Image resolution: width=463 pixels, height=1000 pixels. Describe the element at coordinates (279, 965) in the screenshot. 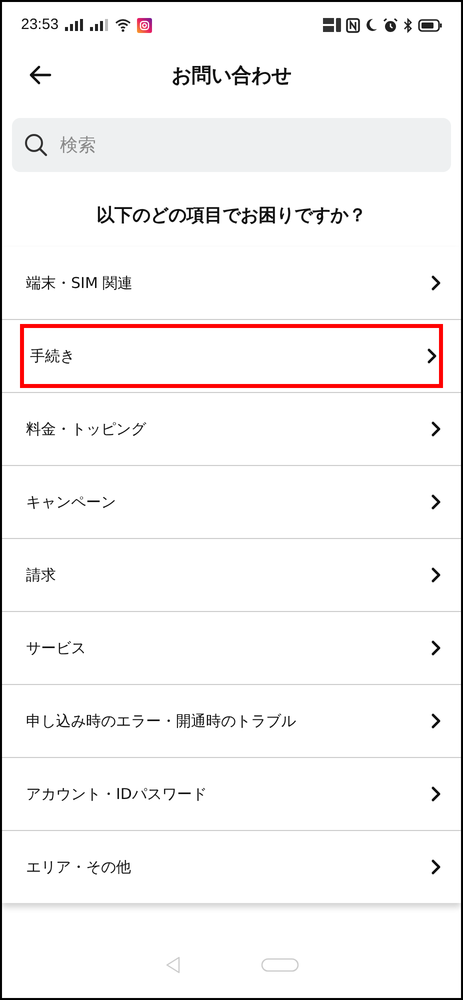

I see `nav-home-icon` at that location.